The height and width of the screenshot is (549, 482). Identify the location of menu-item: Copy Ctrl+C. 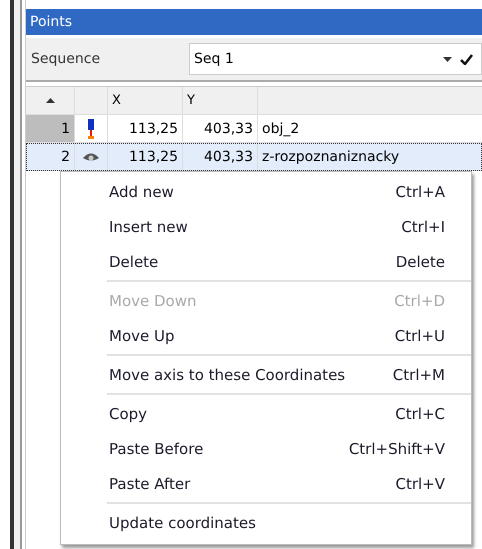
(266, 413).